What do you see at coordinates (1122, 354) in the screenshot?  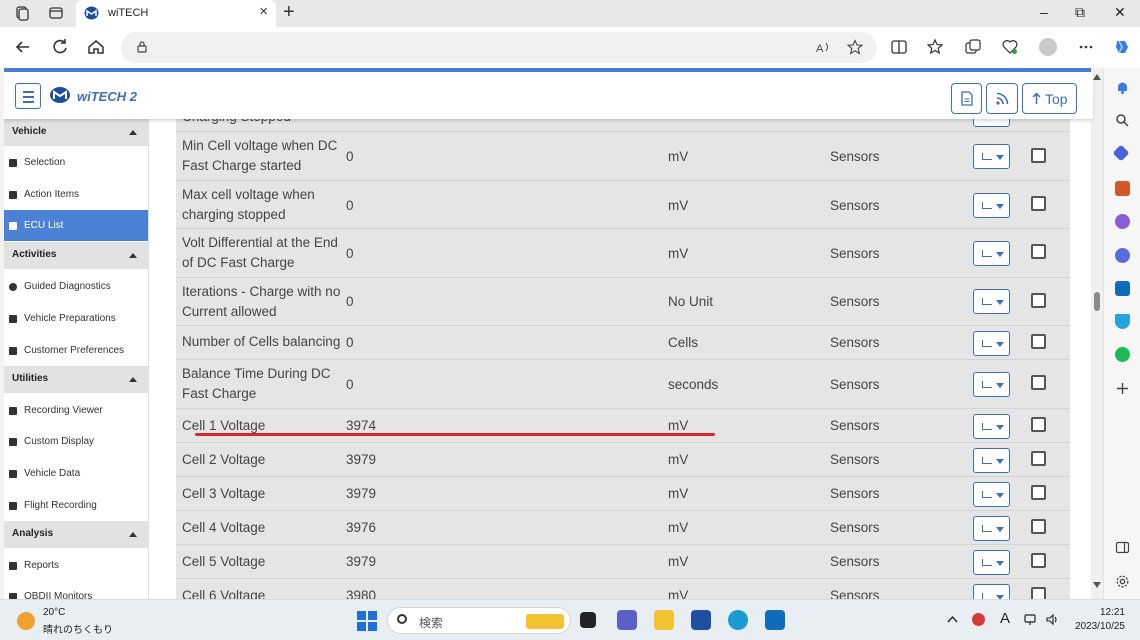 I see `spotify-icon` at bounding box center [1122, 354].